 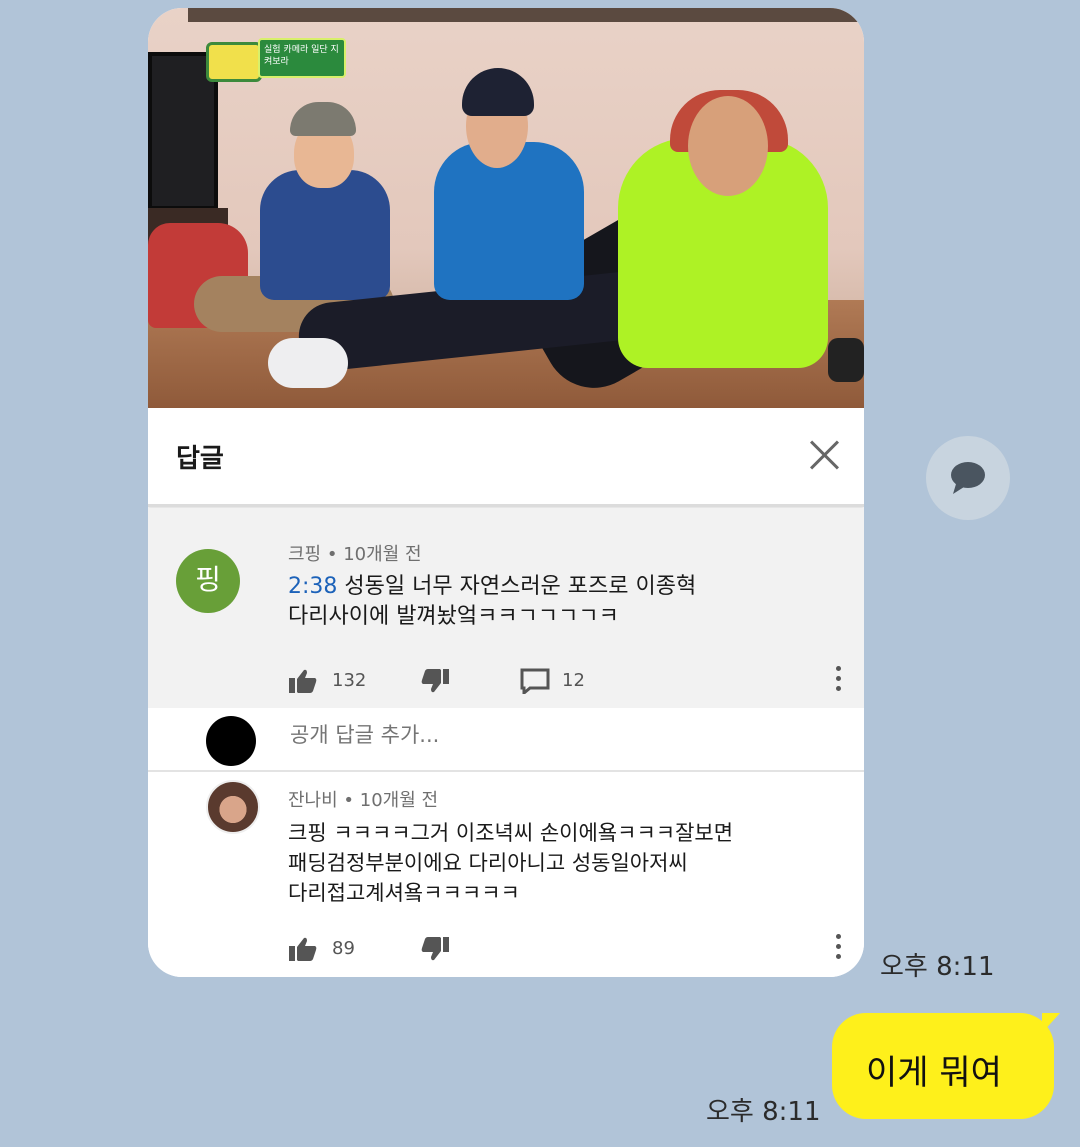 I want to click on reply-icon, so click(x=535, y=681).